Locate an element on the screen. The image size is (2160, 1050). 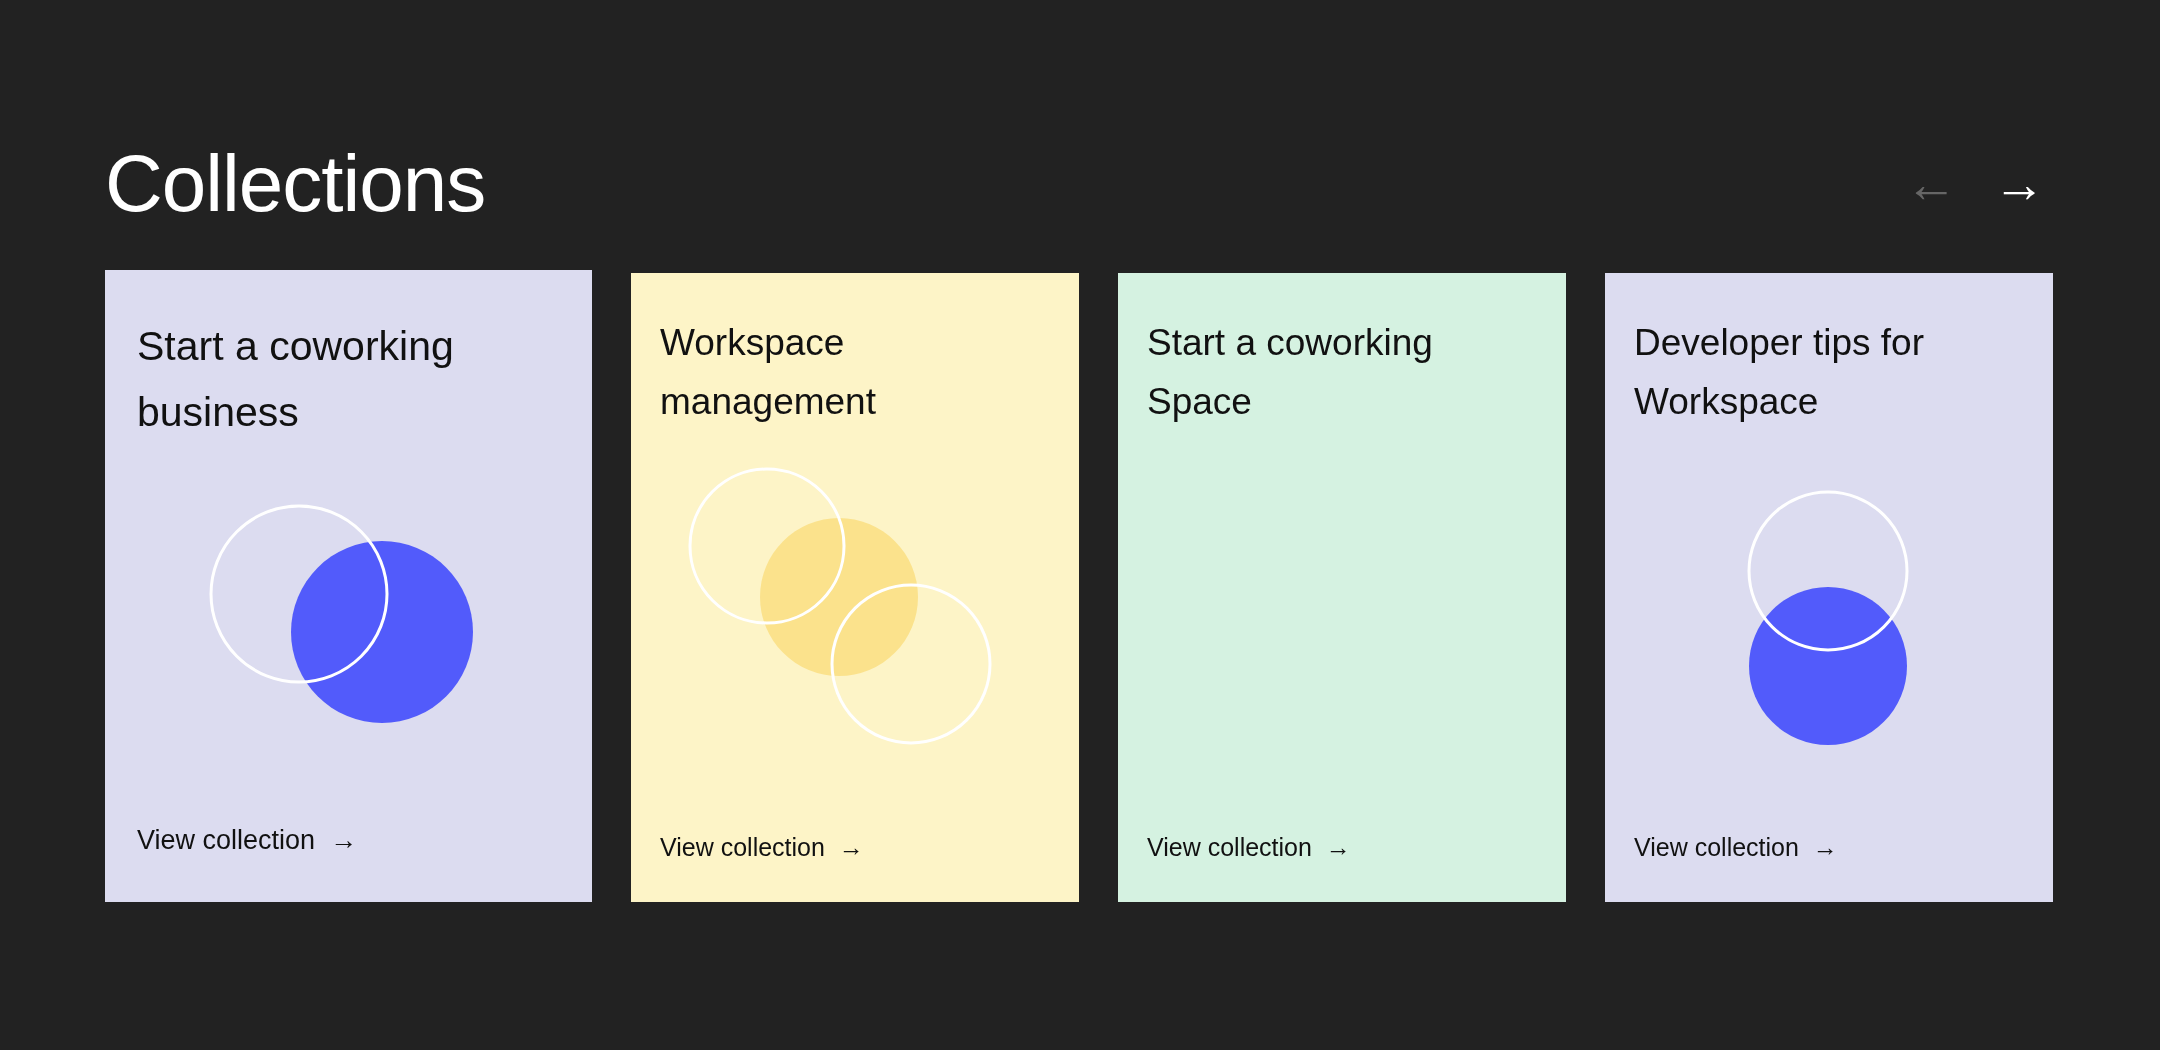
collection-card: Developer tips for Workspace View collection → is located at coordinates (1829, 587).